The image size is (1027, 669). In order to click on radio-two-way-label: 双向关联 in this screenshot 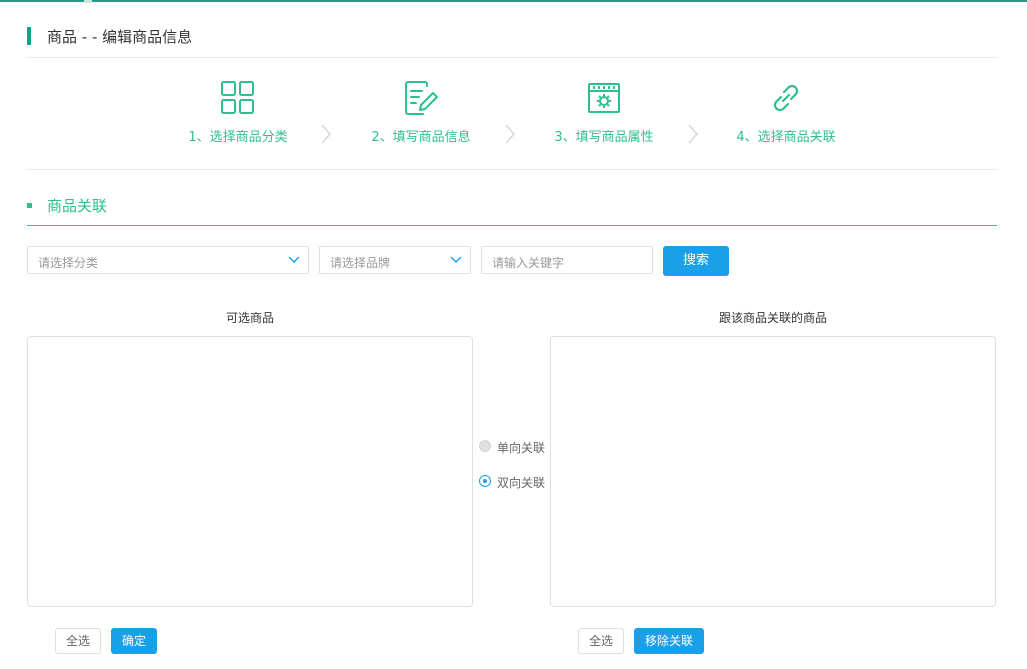, I will do `click(521, 483)`.